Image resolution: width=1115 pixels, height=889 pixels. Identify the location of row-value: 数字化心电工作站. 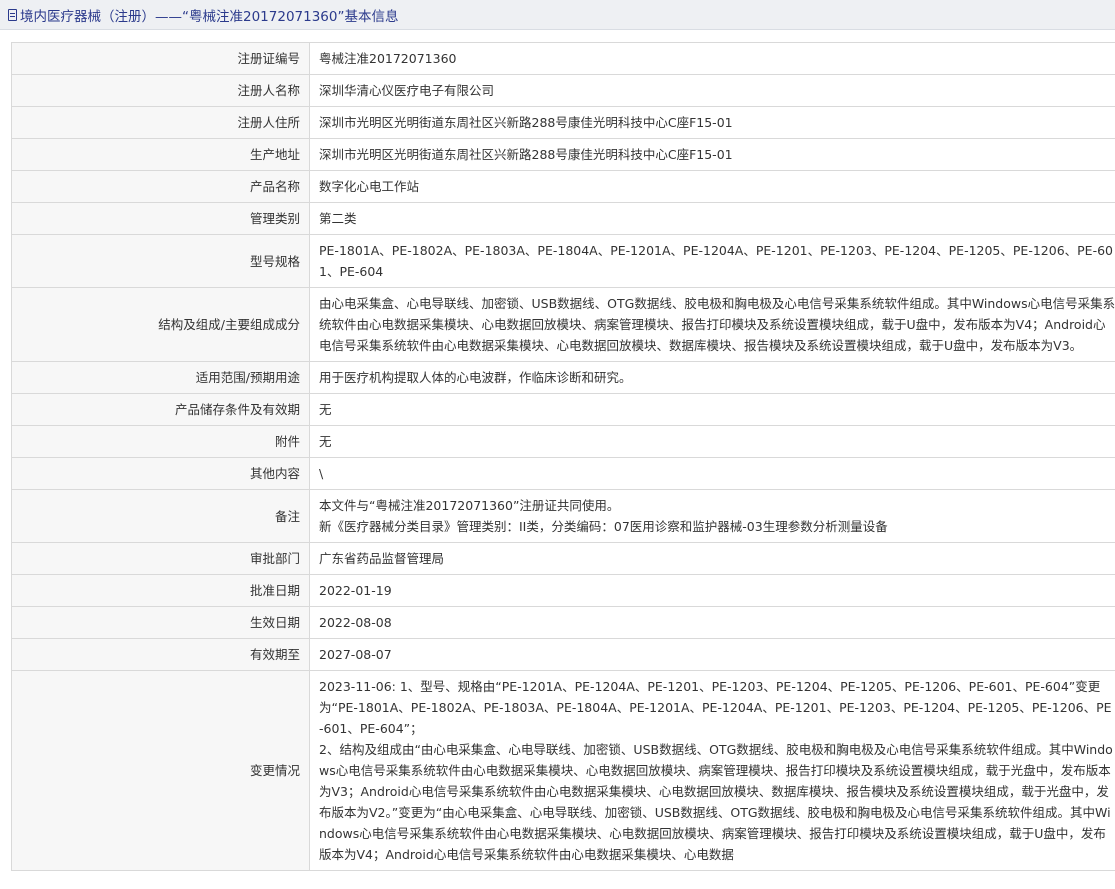
(712, 186).